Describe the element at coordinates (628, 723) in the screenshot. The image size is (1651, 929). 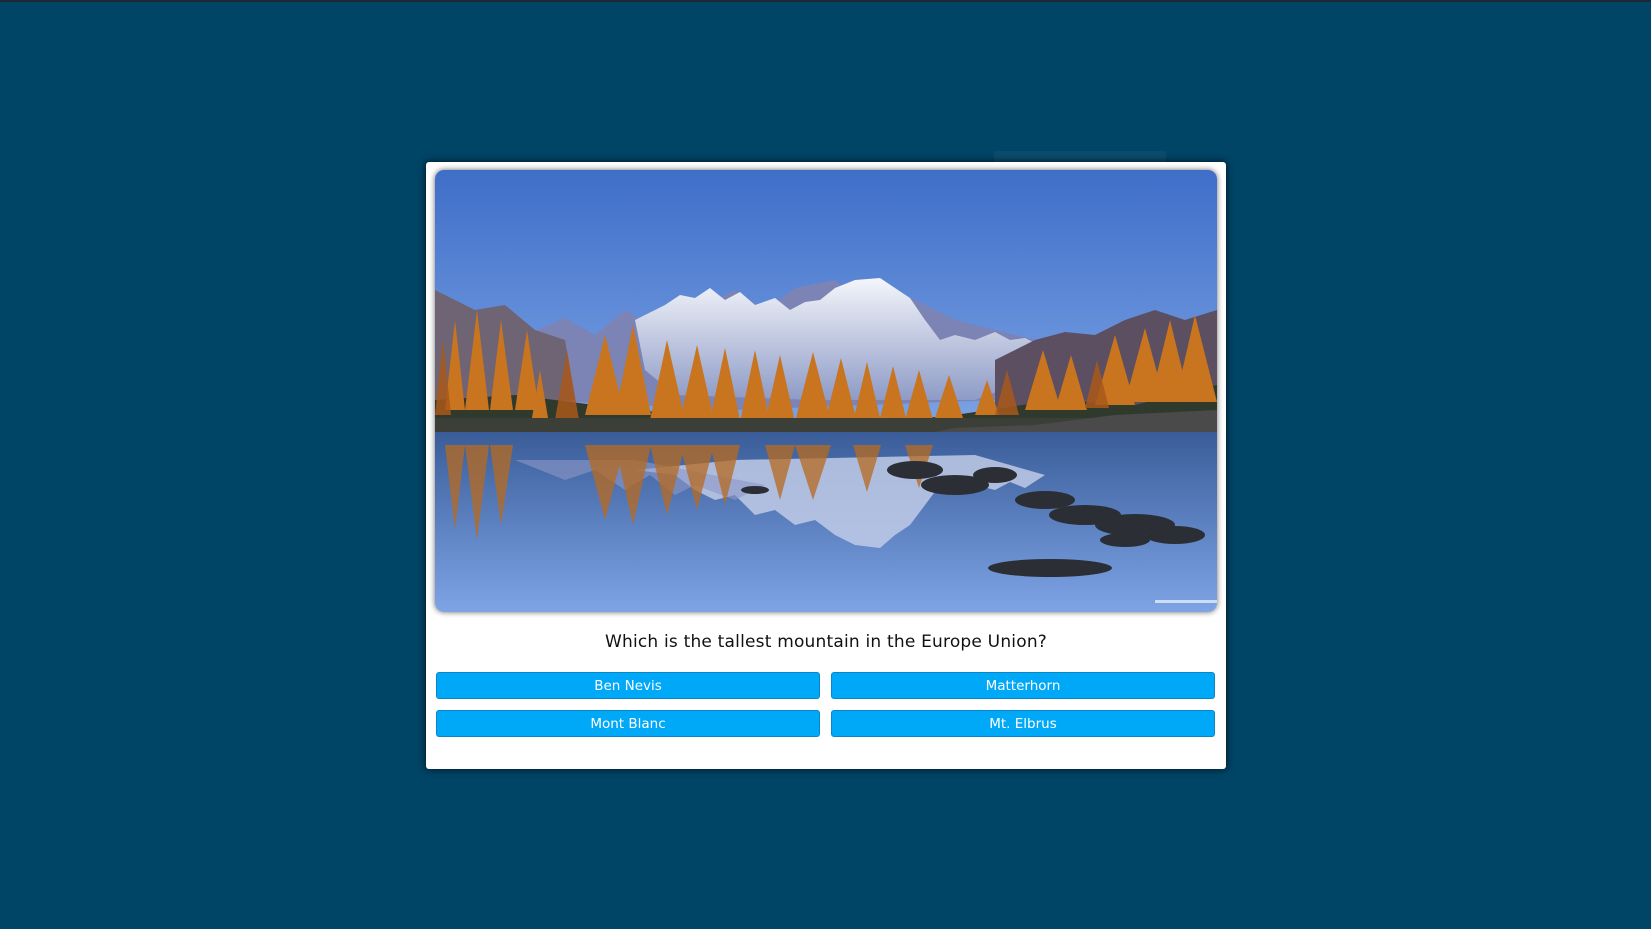
I see `answer-button-mont-blanc: Mont Blanc` at that location.